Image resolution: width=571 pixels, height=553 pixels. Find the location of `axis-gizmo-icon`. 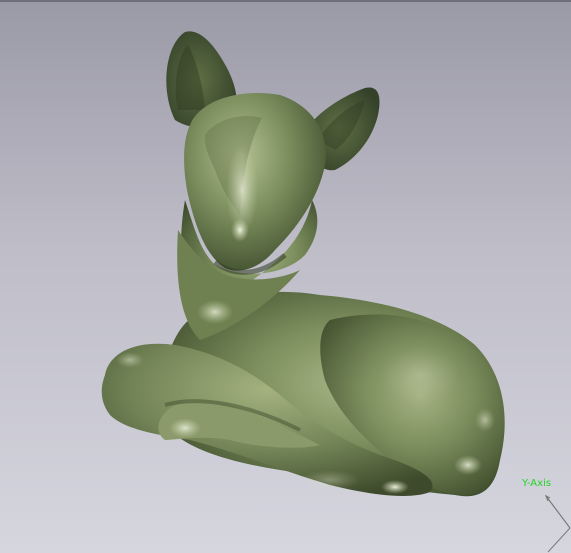

axis-gizmo-icon is located at coordinates (557, 523).